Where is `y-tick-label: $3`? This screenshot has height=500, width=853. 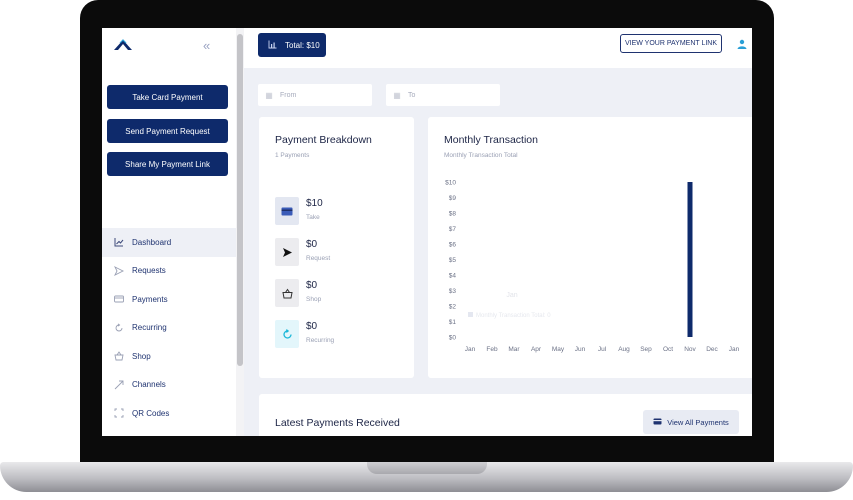 y-tick-label: $3 is located at coordinates (453, 291).